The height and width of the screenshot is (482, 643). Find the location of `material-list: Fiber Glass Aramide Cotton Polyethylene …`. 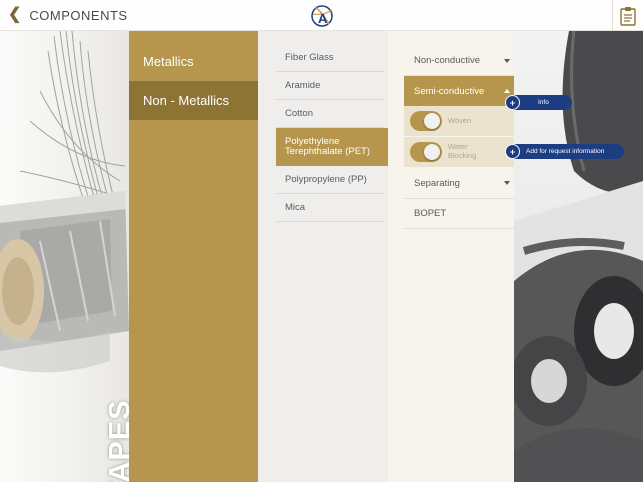

material-list: Fiber Glass Aramide Cotton Polyethylene … is located at coordinates (333, 133).